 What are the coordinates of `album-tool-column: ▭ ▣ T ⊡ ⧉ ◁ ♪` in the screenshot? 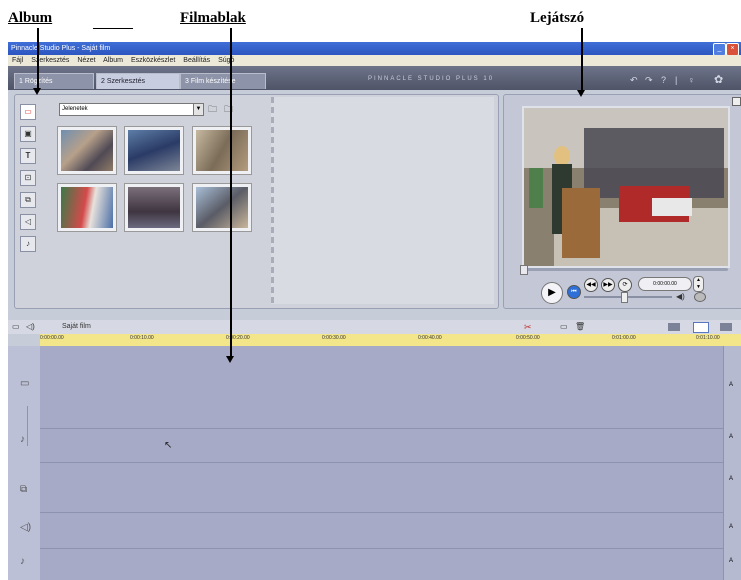 It's located at (34, 200).